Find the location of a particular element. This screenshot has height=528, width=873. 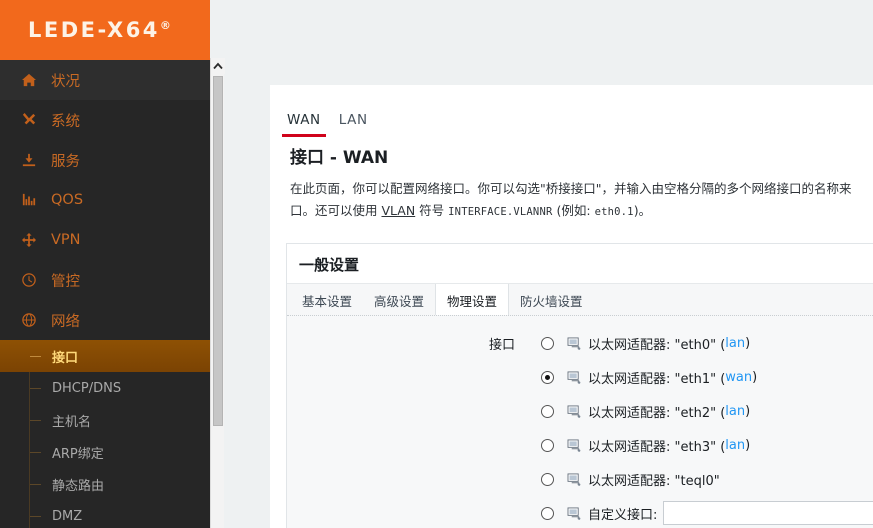

sidebar-scrollbar is located at coordinates (217, 293).